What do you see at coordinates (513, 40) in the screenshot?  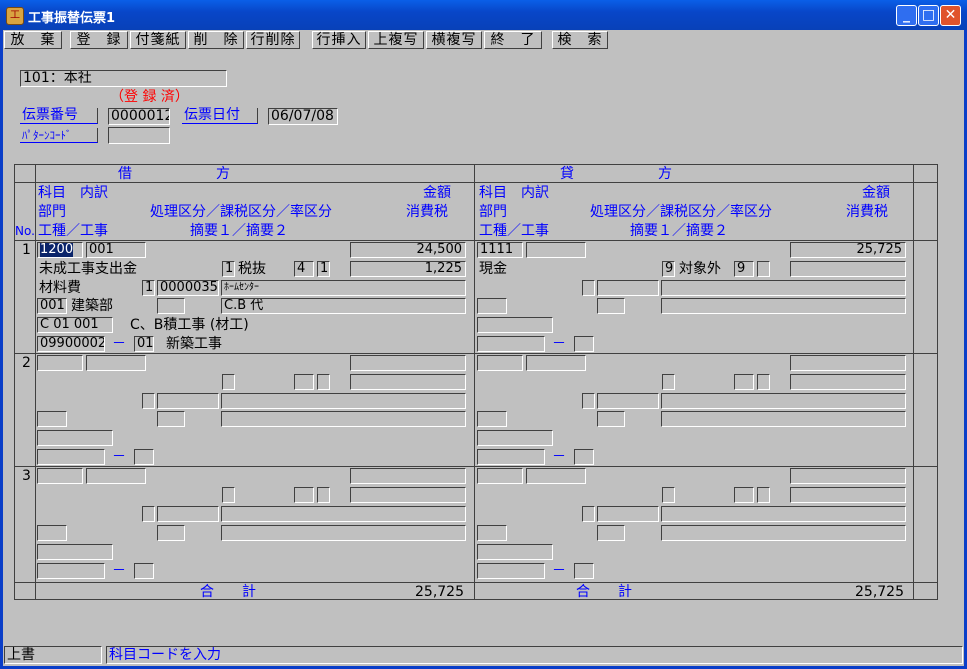 I see `exit-button: 終 了` at bounding box center [513, 40].